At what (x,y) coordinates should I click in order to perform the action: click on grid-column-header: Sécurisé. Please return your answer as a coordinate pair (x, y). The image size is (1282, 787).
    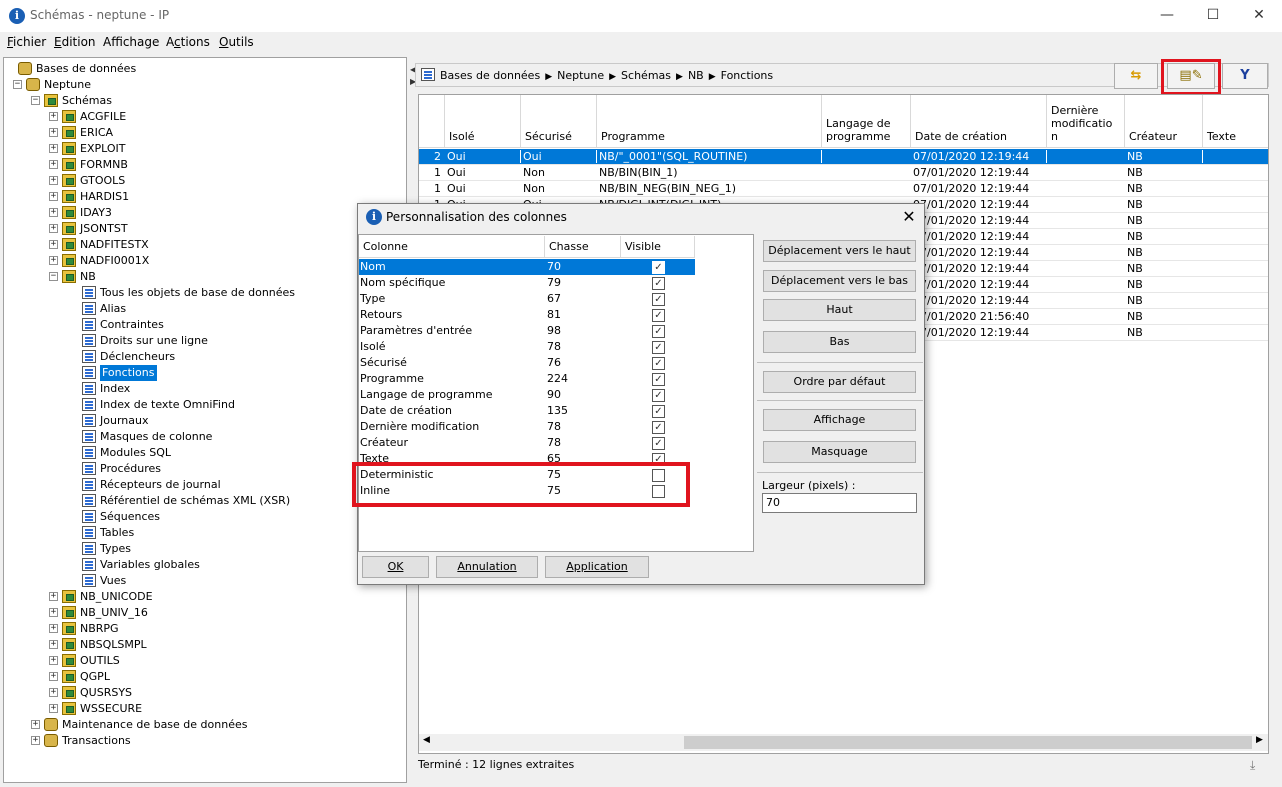
    Looking at the image, I should click on (559, 121).